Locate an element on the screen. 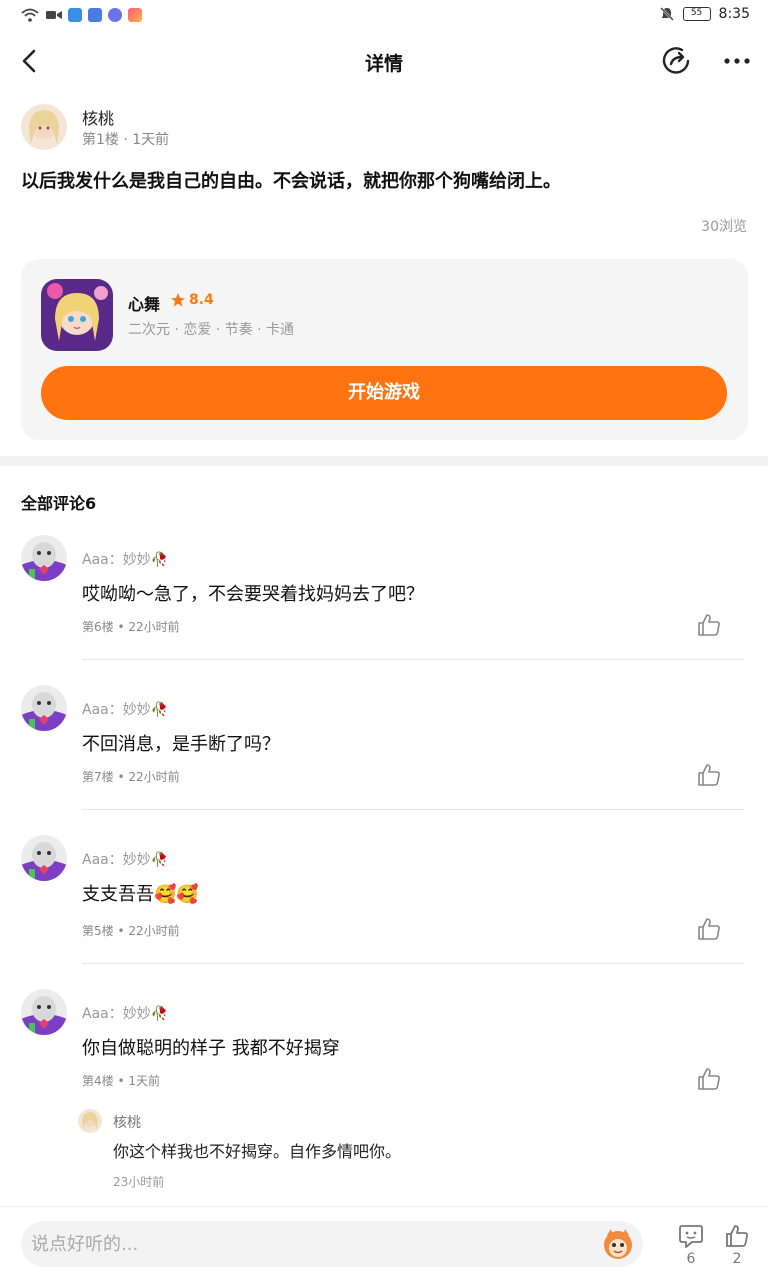  more-button is located at coordinates (737, 61).